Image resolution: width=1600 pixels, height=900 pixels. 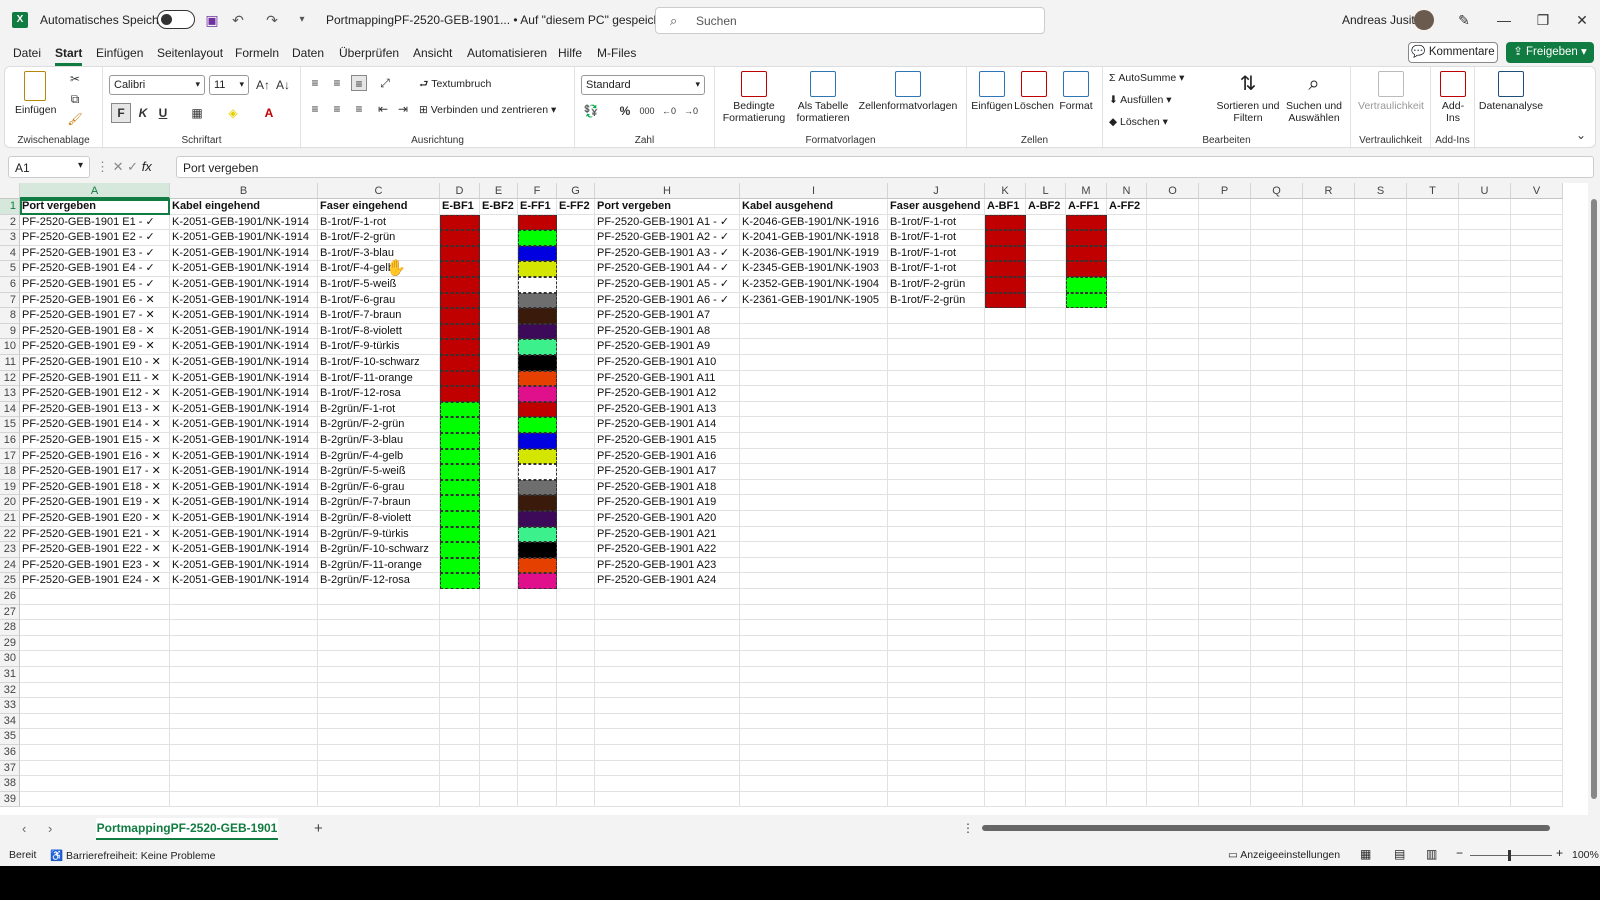 What do you see at coordinates (10, 425) in the screenshot?
I see `row-header: 15` at bounding box center [10, 425].